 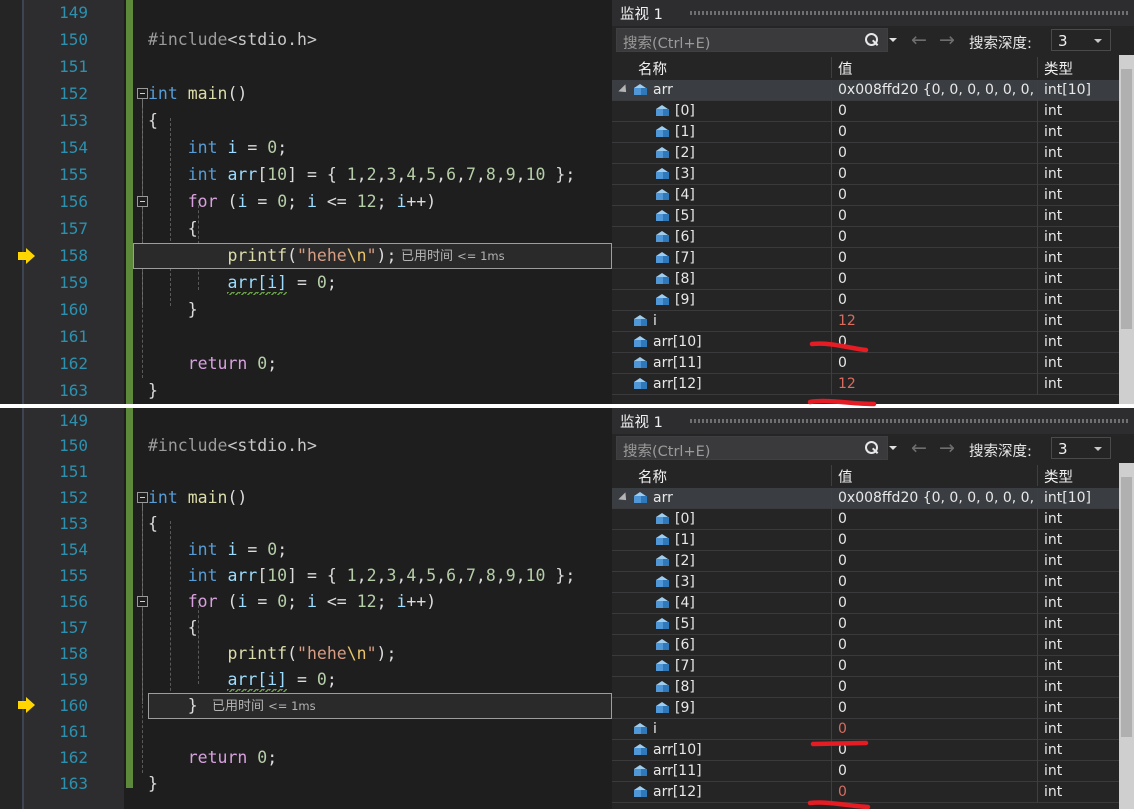 I want to click on watch-row-name: [5], so click(x=685, y=624).